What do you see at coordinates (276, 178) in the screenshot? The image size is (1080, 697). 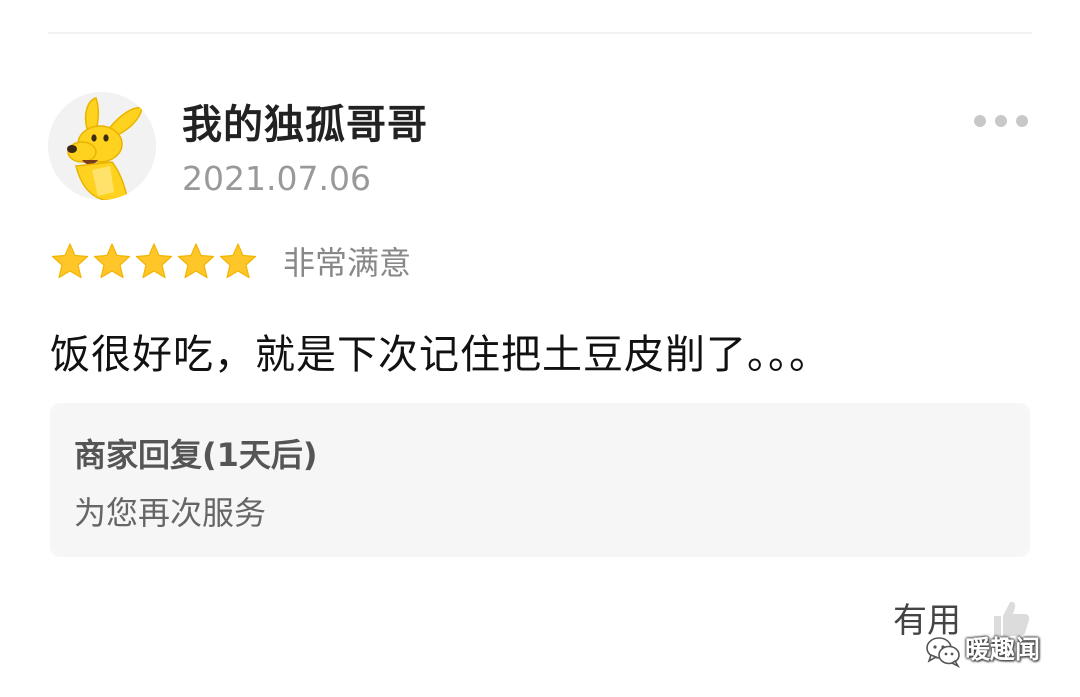 I see `review-date: 2021.07.06` at bounding box center [276, 178].